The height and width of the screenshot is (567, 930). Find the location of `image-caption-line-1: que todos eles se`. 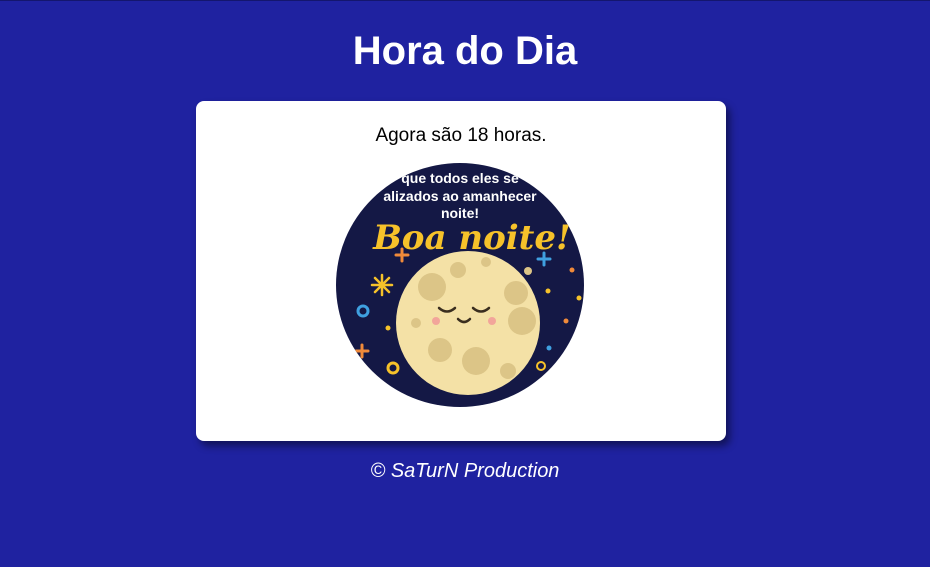

image-caption-line-1: que todos eles se is located at coordinates (460, 178).